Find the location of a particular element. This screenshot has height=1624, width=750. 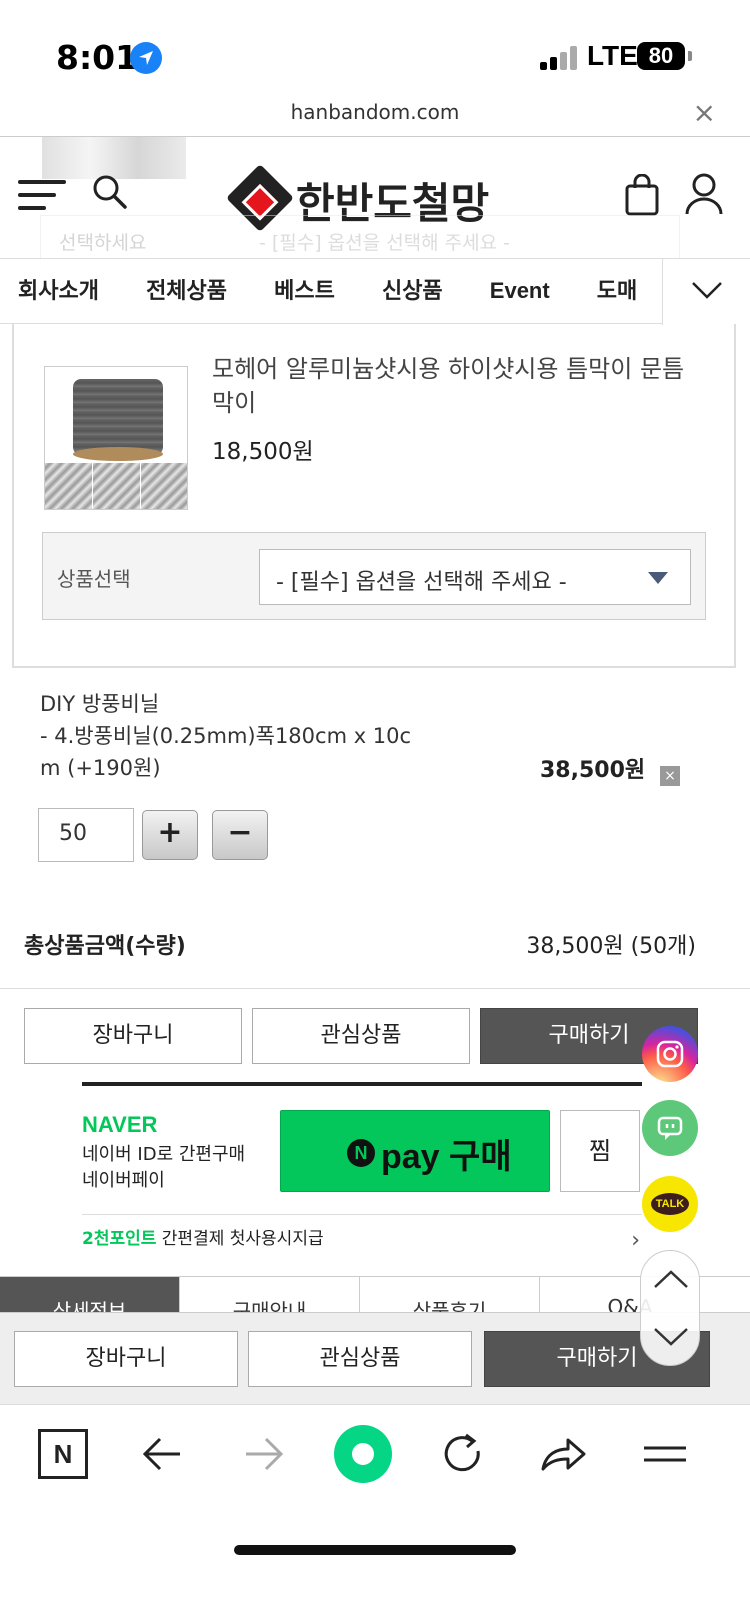

close-icon: × is located at coordinates (704, 112).